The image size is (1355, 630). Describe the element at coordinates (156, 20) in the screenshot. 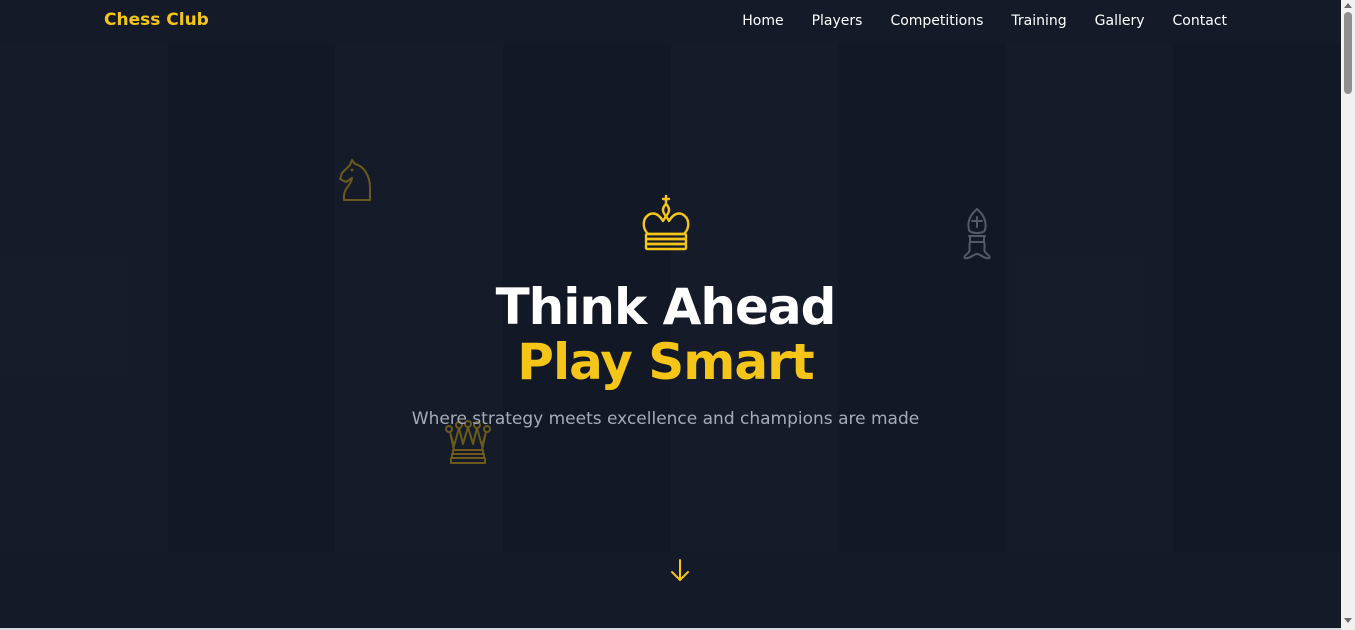

I see `brand-logo: Chess Club` at that location.